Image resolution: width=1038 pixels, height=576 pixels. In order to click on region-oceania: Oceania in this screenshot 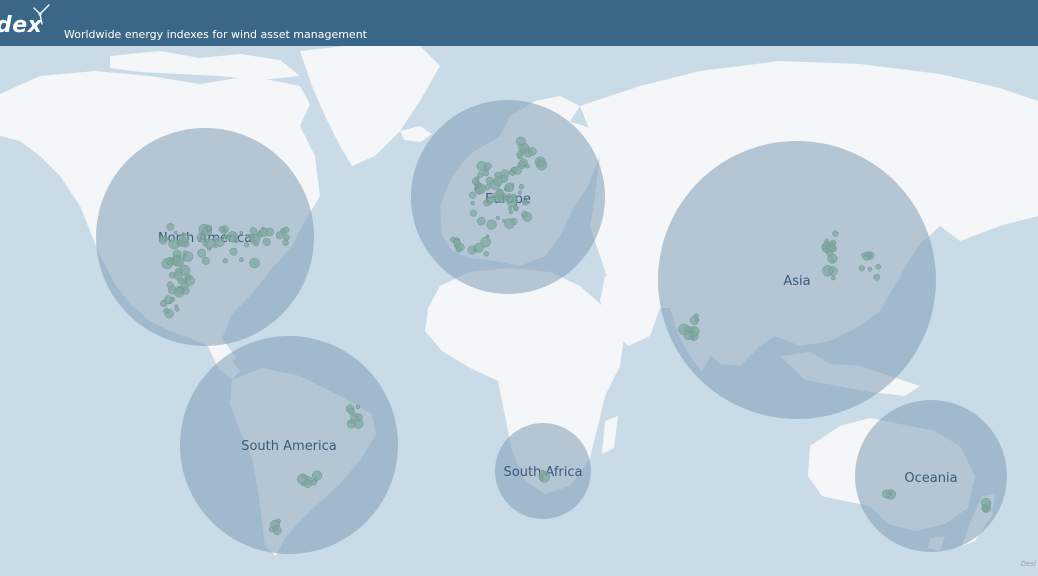, I will do `click(931, 476)`.